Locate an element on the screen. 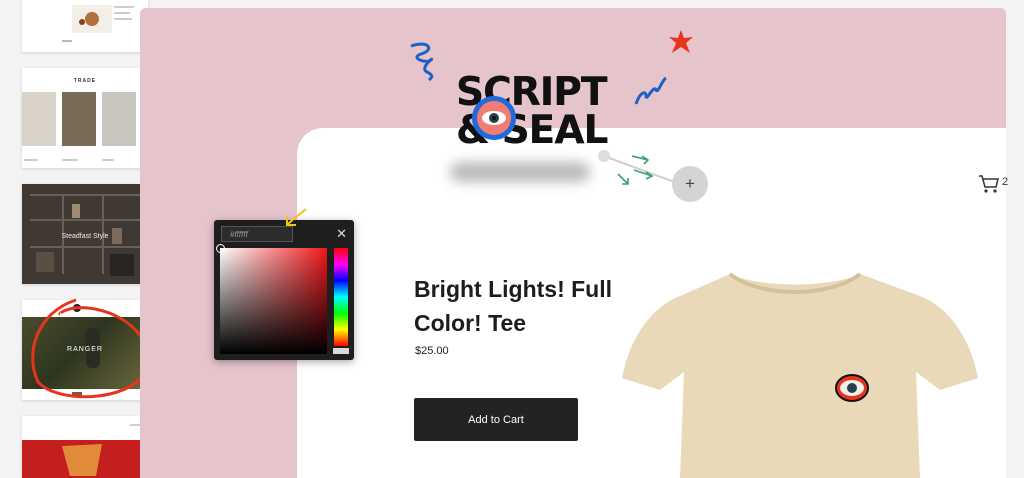  cart-count: 2 is located at coordinates (1005, 182).